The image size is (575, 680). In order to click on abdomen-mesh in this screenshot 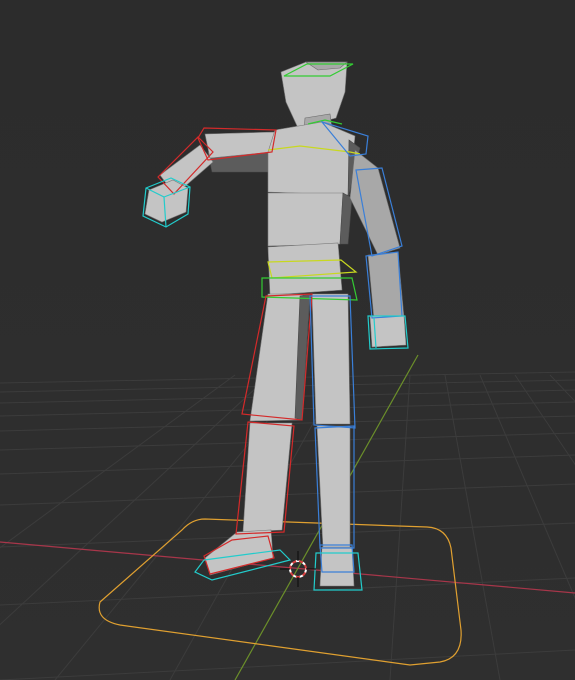, I will do `click(305, 219)`.